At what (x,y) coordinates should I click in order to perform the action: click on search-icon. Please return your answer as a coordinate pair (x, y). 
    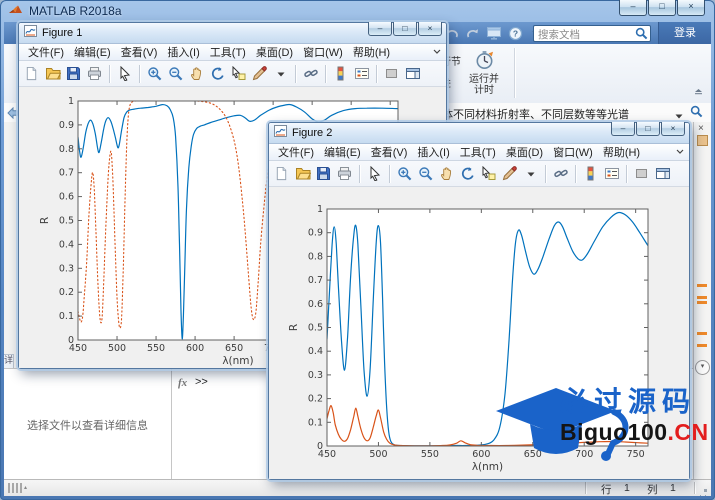
    Looking at the image, I should click on (641, 36).